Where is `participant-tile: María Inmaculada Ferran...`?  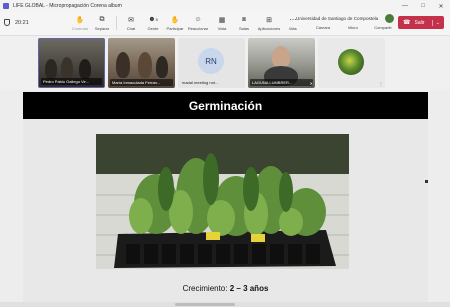 participant-tile: María Inmaculada Ferran... is located at coordinates (141, 63).